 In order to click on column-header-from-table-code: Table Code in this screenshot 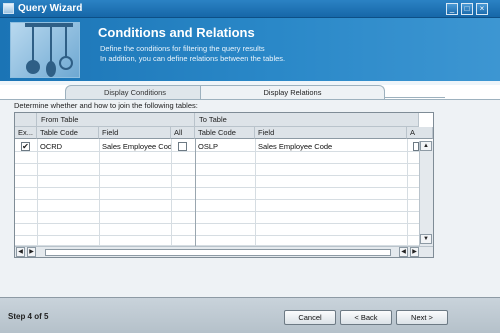, I will do `click(68, 133)`.